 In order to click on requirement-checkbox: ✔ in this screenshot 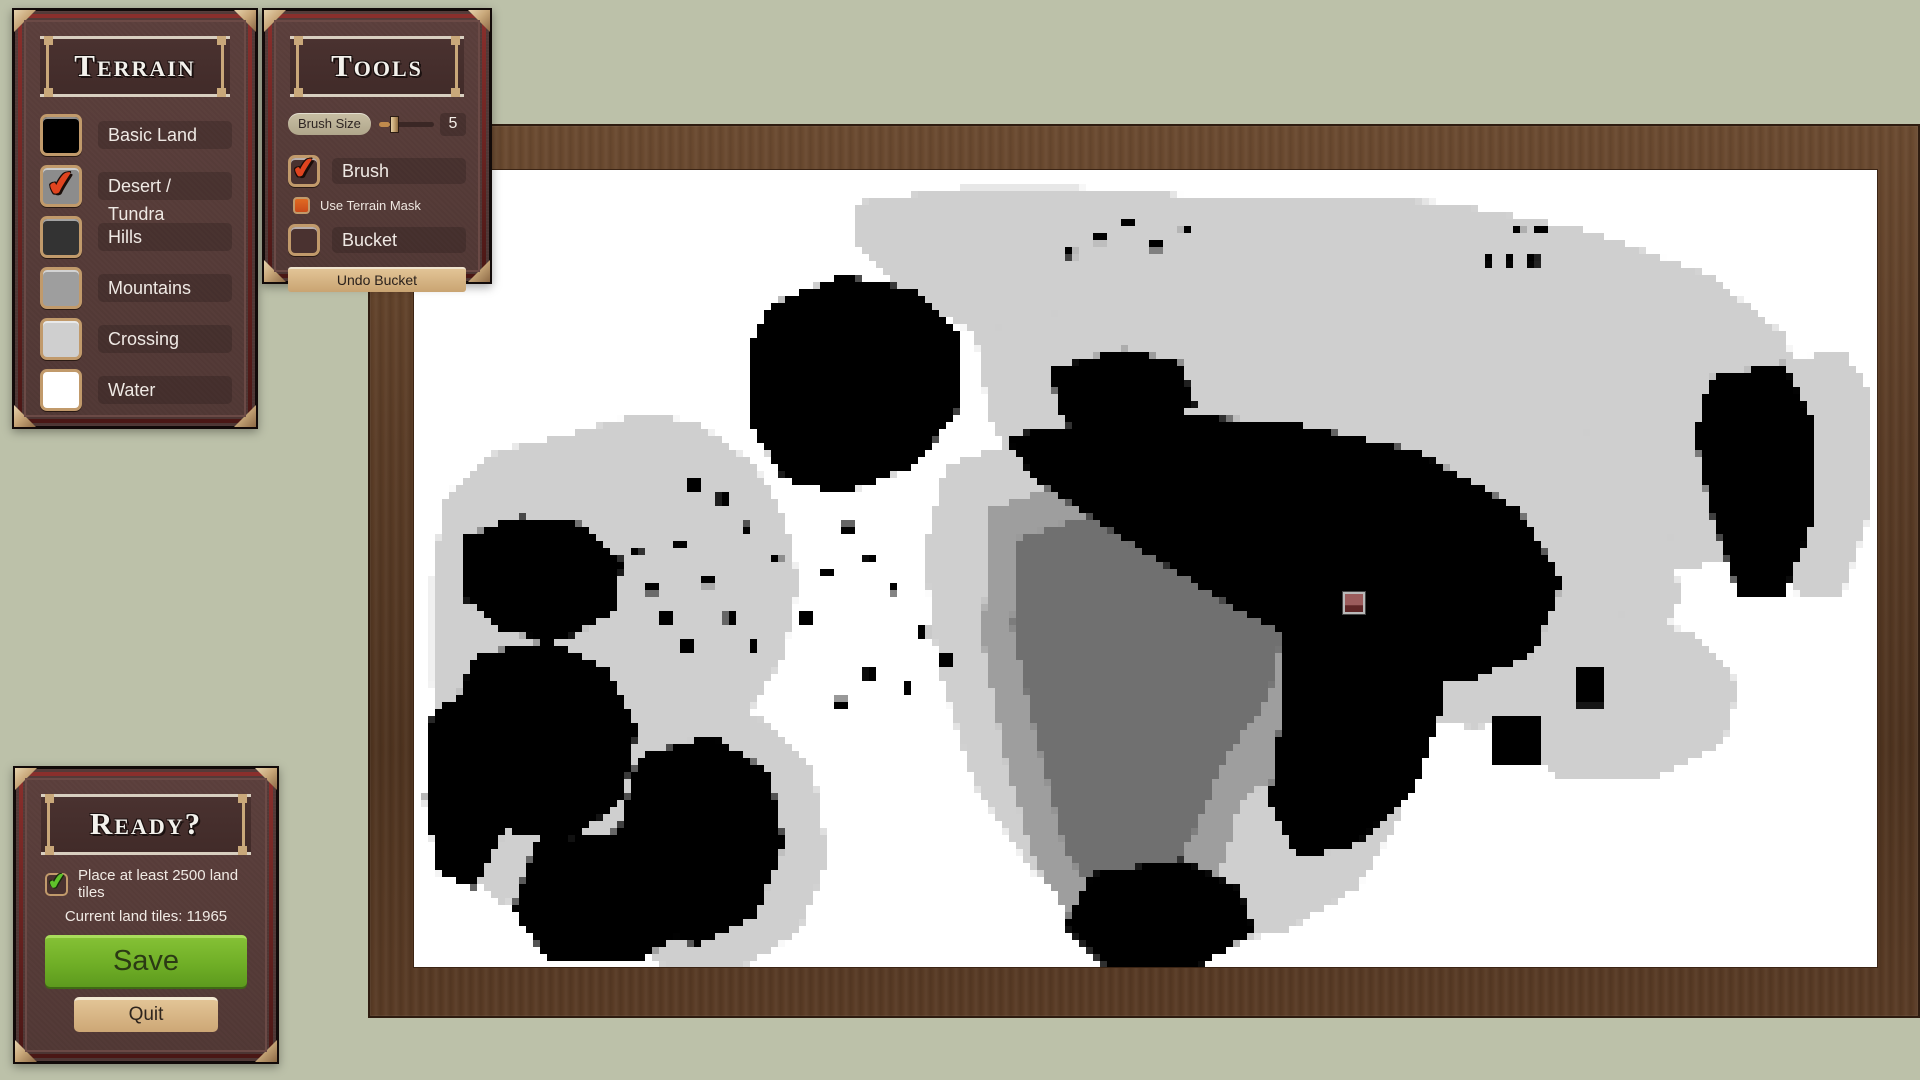, I will do `click(56, 881)`.